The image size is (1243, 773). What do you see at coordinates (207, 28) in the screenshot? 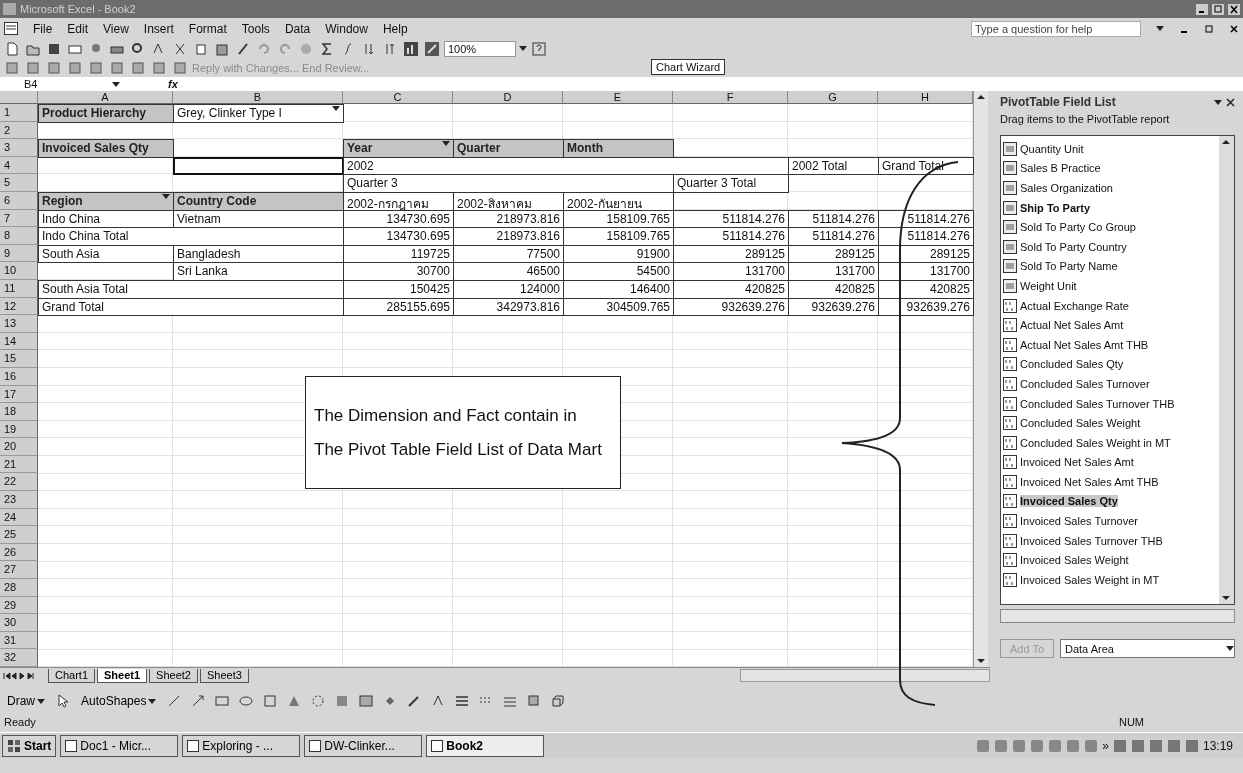
I see `menu-item: Format` at bounding box center [207, 28].